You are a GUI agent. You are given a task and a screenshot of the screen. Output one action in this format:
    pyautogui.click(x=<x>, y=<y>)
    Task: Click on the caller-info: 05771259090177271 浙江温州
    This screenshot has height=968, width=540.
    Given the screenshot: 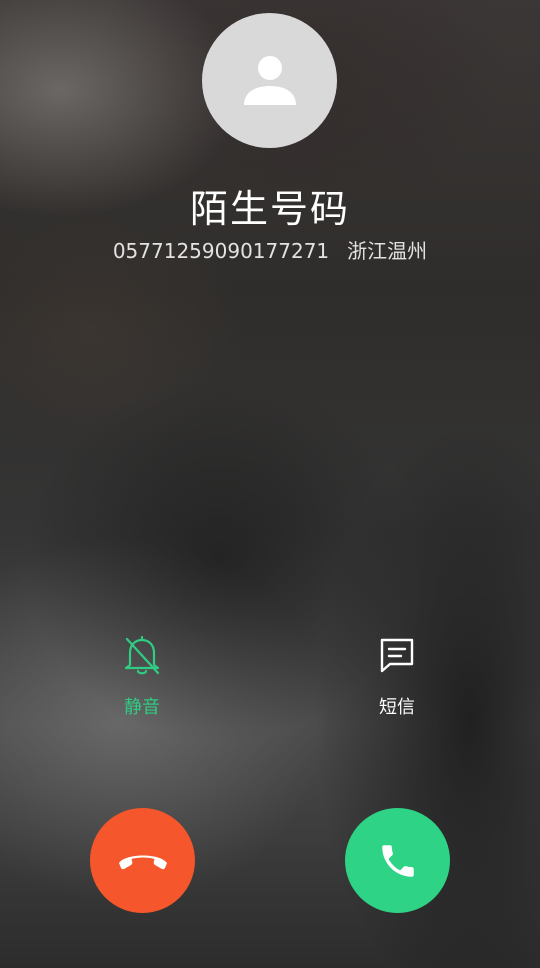 What is the action you would take?
    pyautogui.click(x=270, y=249)
    